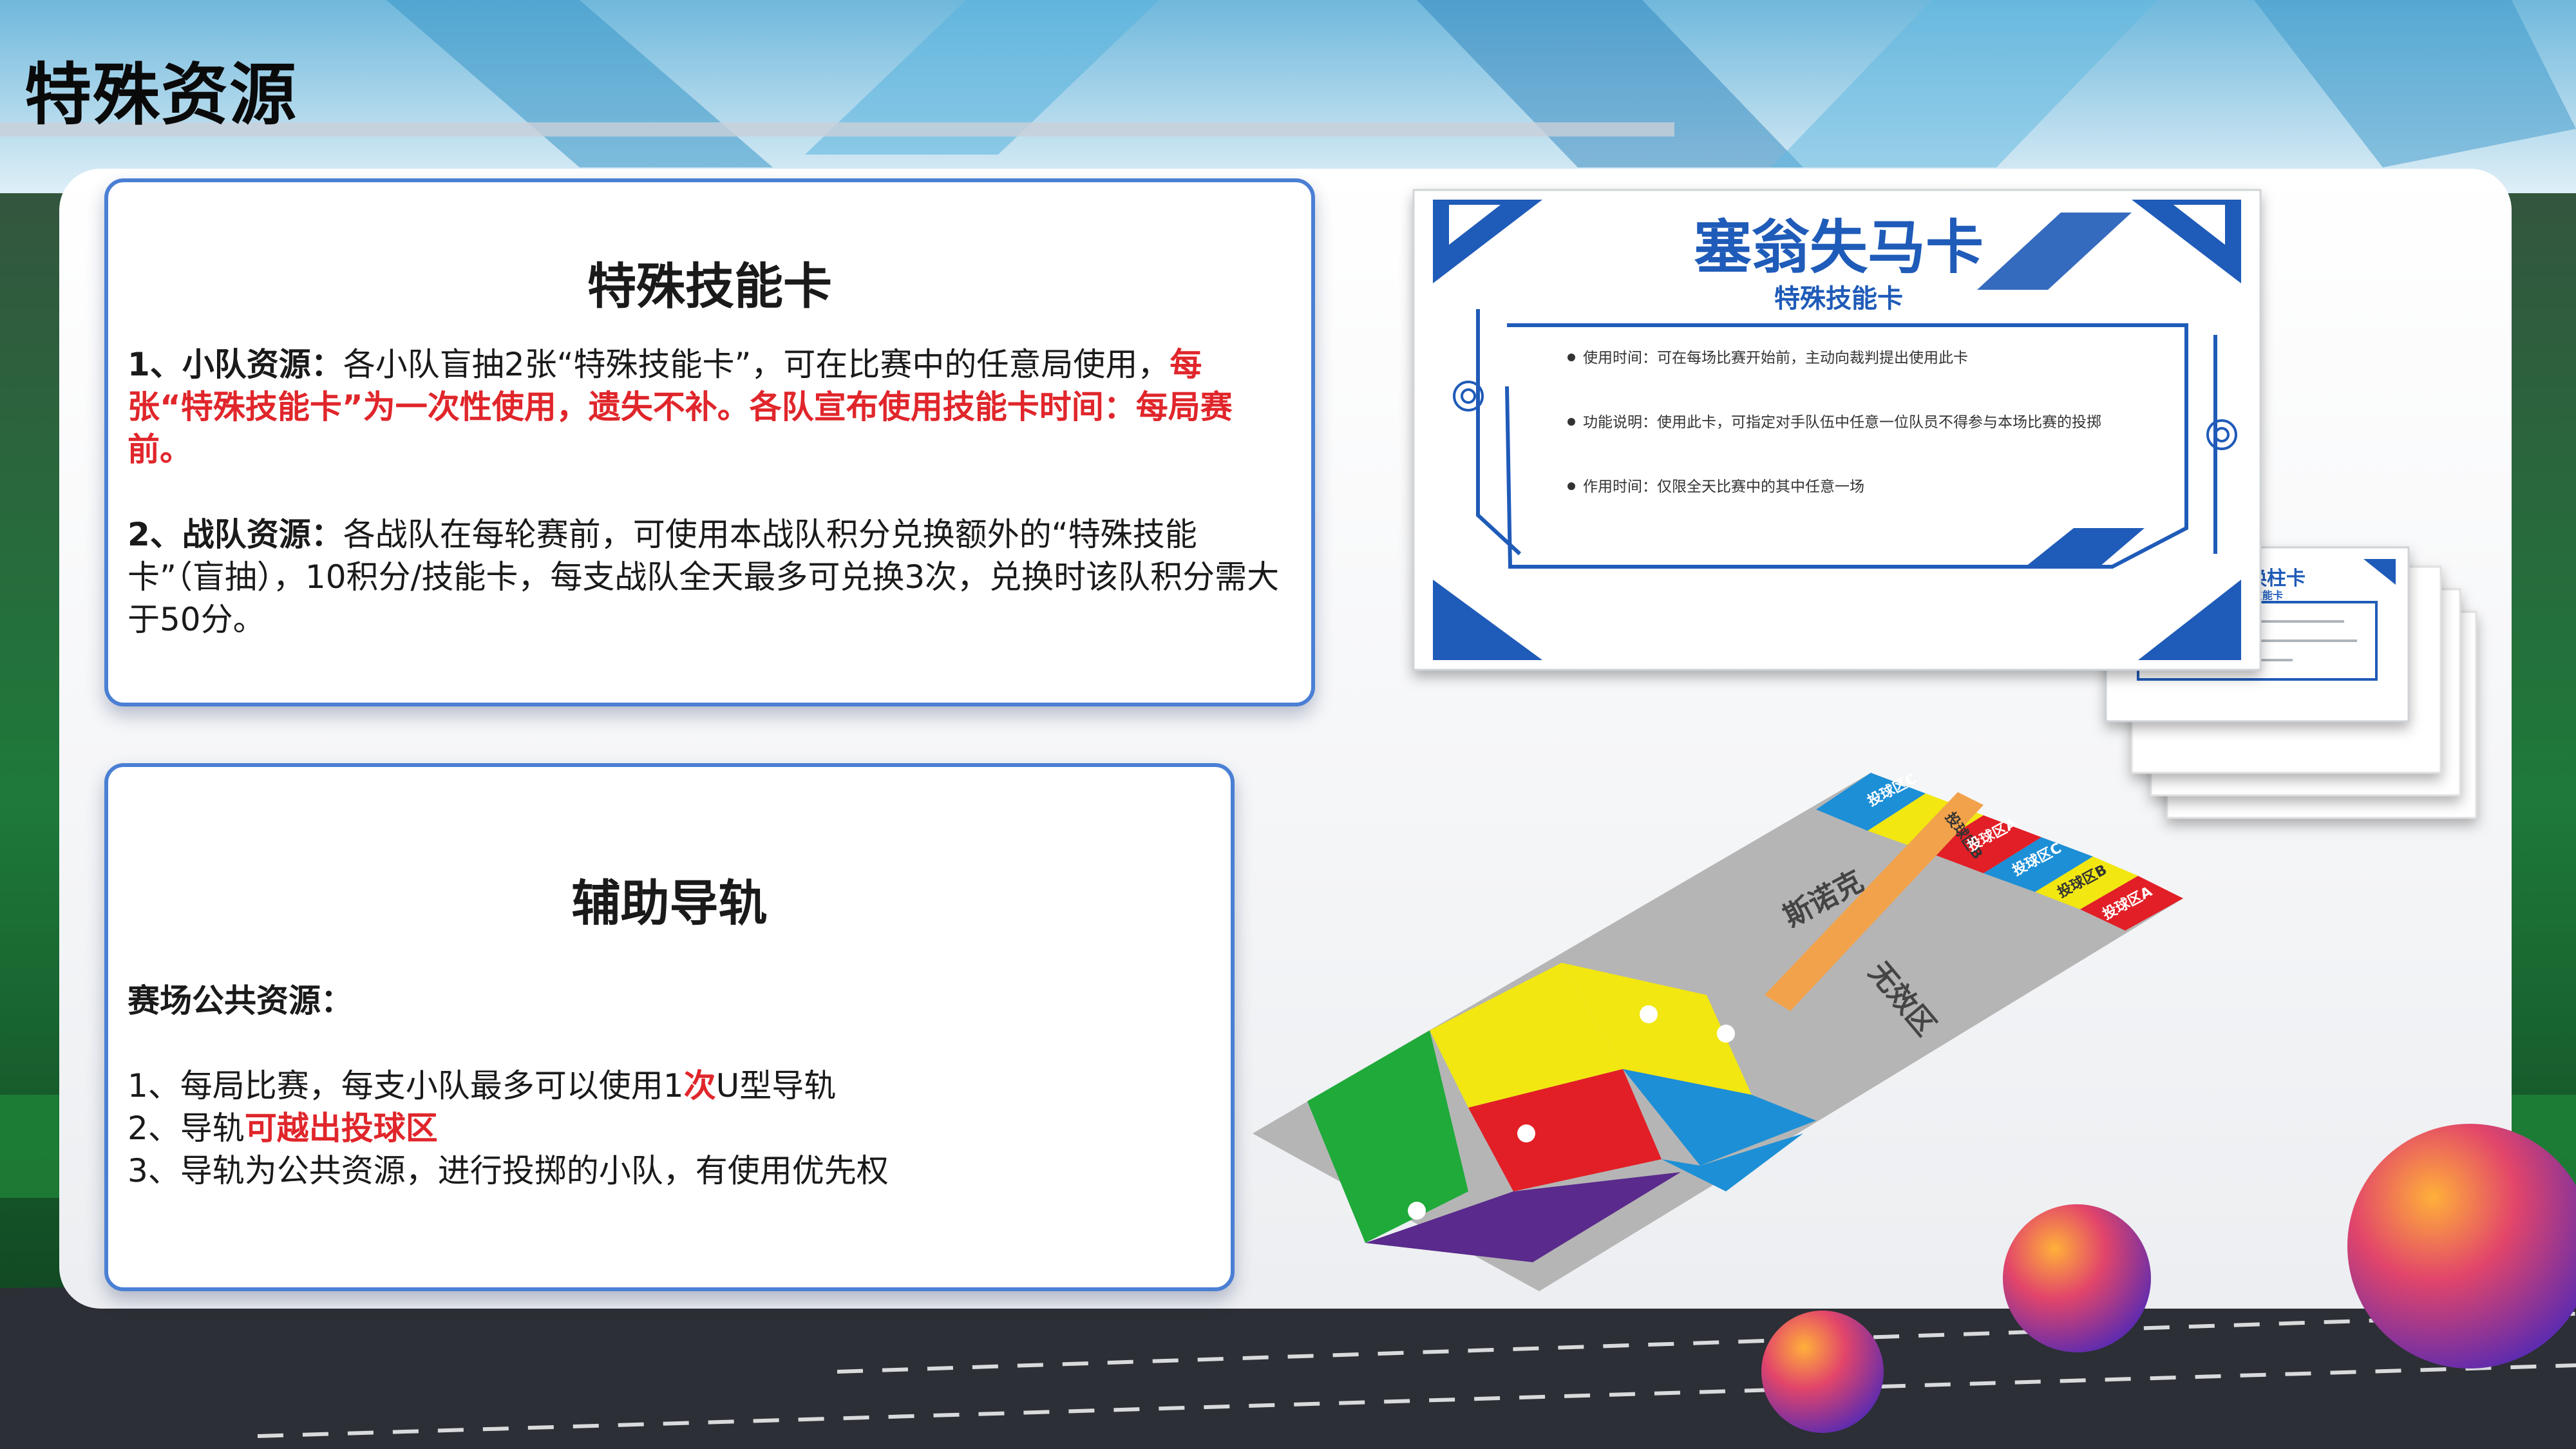 This screenshot has width=2576, height=1449. I want to click on decorative-spheres, so click(2168, 1278).